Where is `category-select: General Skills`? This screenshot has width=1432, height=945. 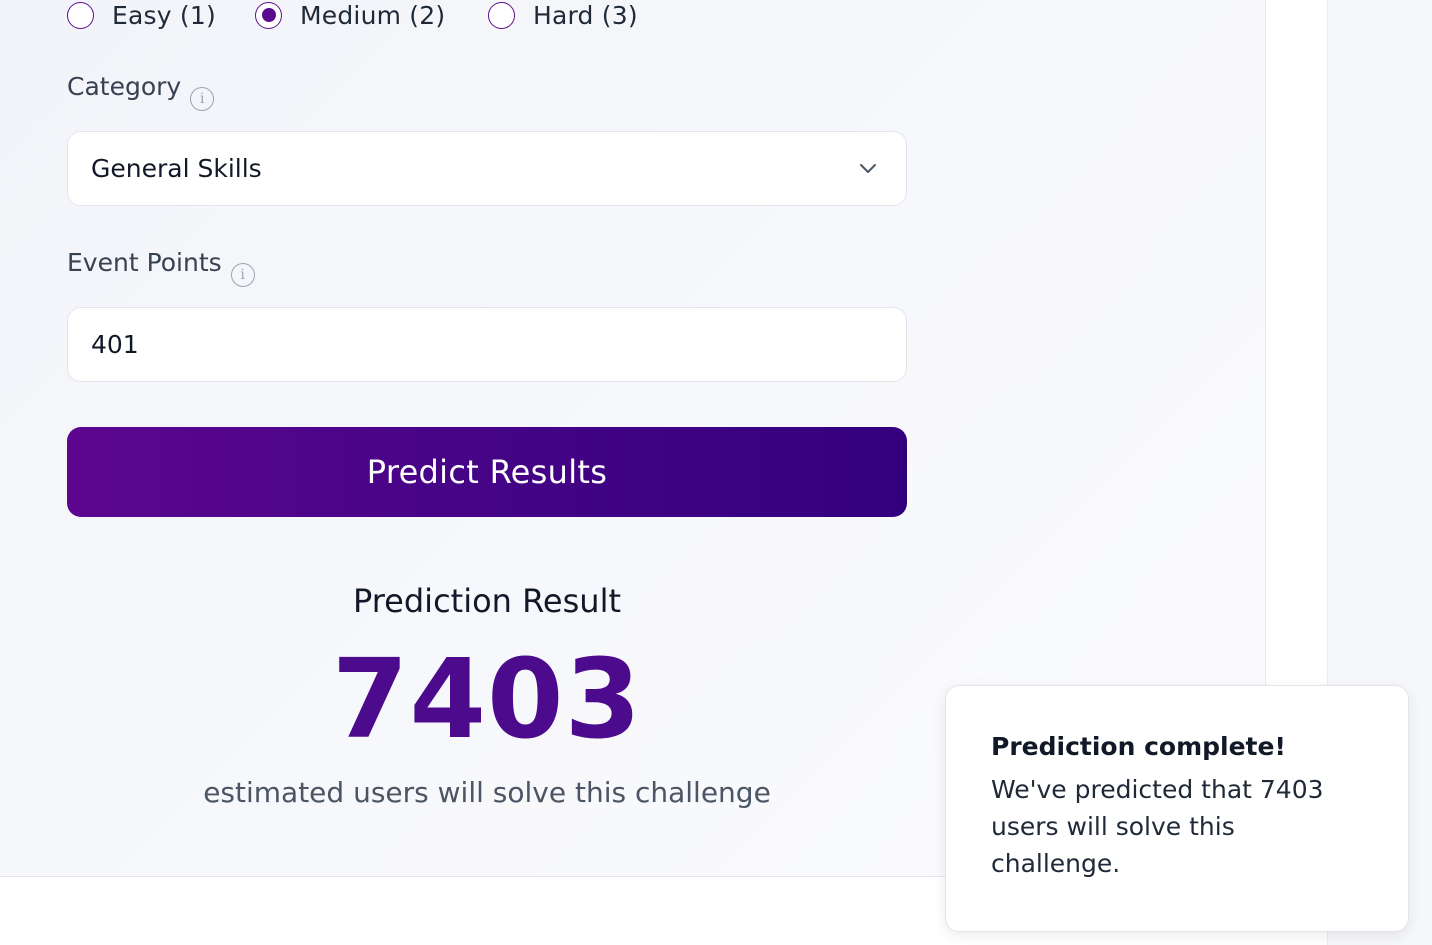 category-select: General Skills is located at coordinates (487, 168).